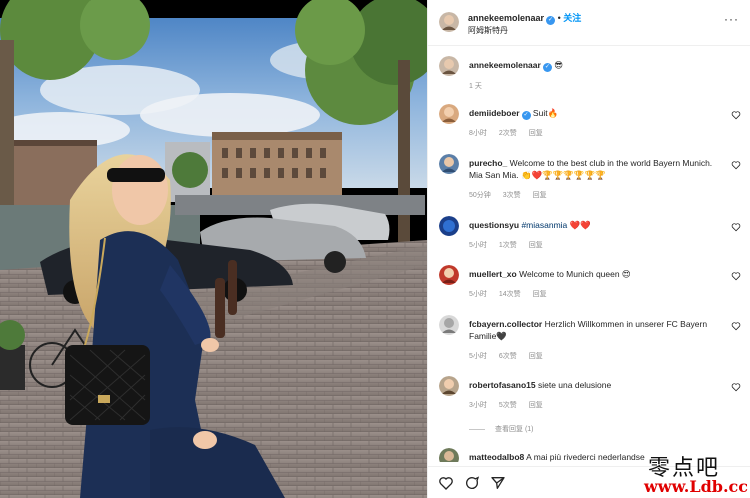 The image size is (750, 498). Describe the element at coordinates (731, 19) in the screenshot. I see `more-options-icon: ···` at that location.